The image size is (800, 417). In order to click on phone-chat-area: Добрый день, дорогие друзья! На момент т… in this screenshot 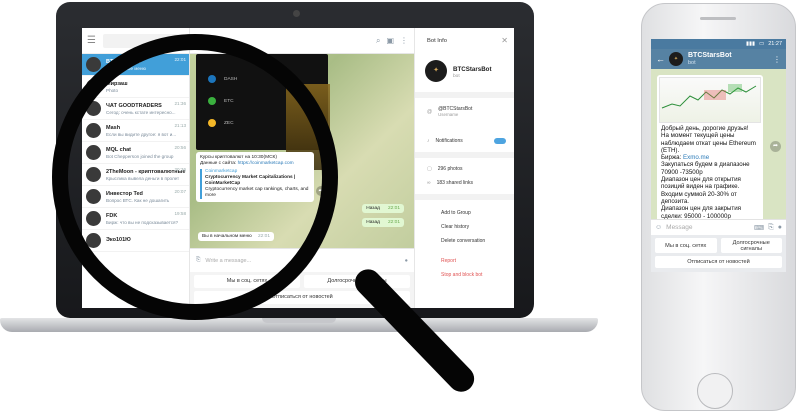, I will do `click(718, 144)`.